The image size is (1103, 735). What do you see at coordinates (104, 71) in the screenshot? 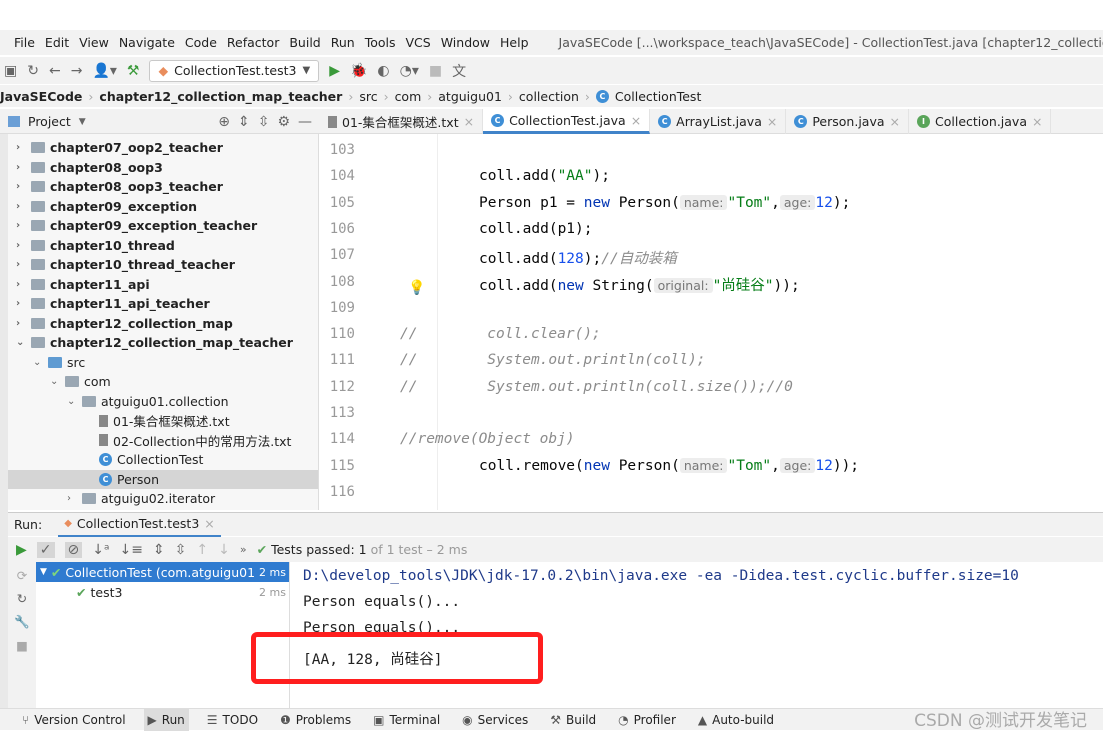
I see `user-icon: 👤▾` at bounding box center [104, 71].